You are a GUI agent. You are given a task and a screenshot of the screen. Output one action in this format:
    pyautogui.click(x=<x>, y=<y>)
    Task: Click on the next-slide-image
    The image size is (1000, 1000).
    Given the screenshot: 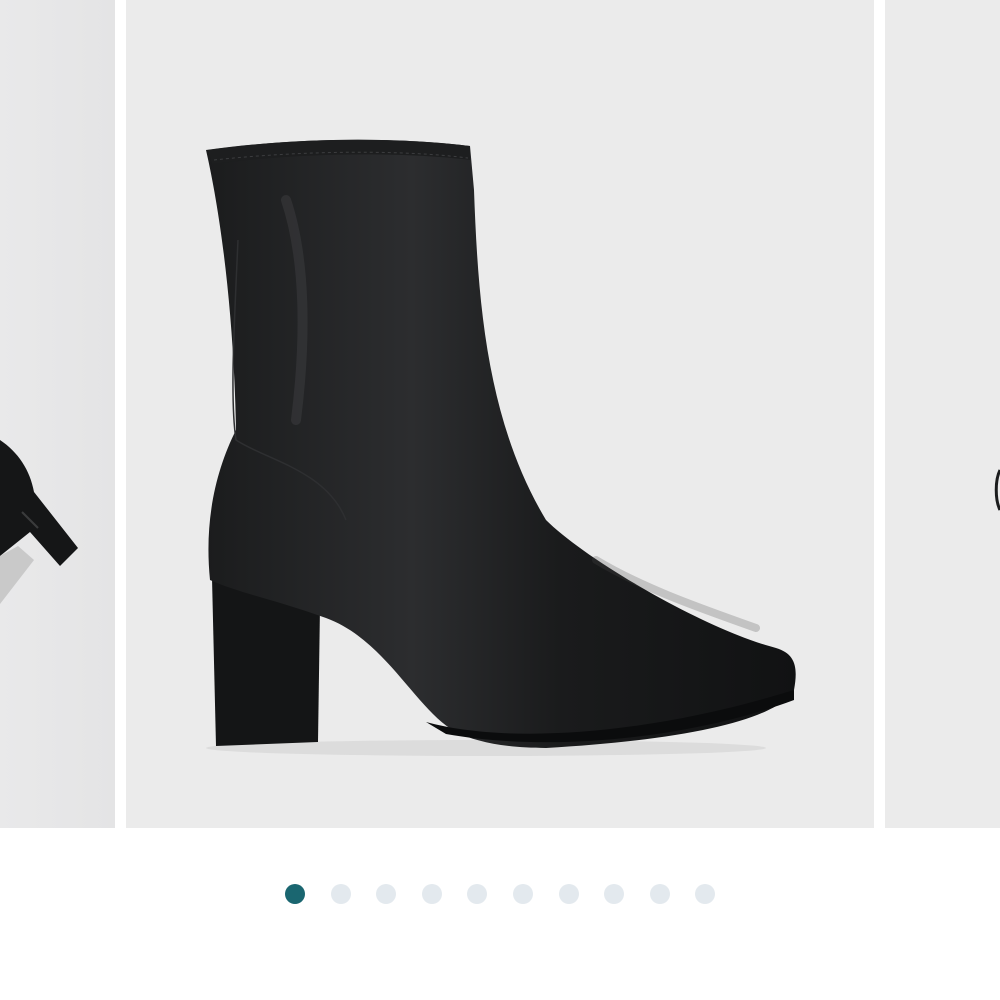 What is the action you would take?
    pyautogui.click(x=997, y=490)
    